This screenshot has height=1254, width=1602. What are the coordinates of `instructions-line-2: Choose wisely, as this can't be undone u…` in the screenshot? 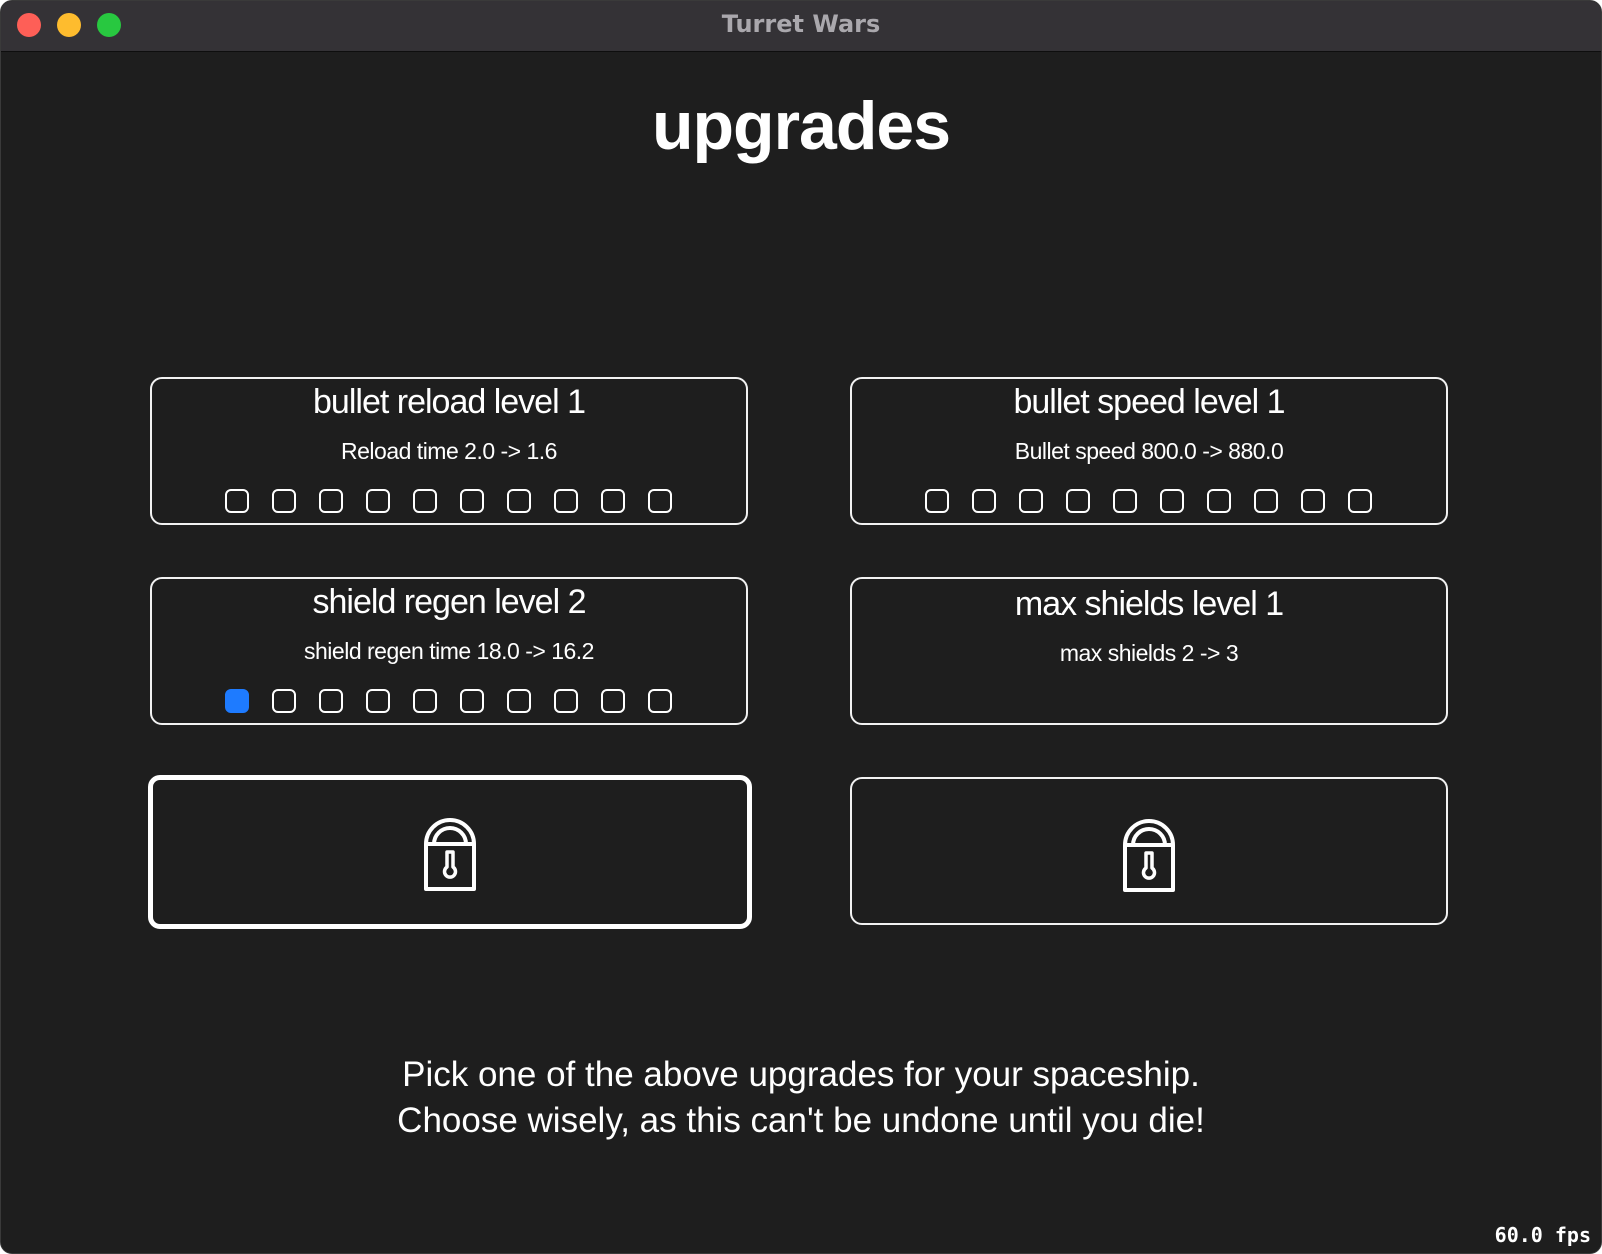 It's located at (801, 1120).